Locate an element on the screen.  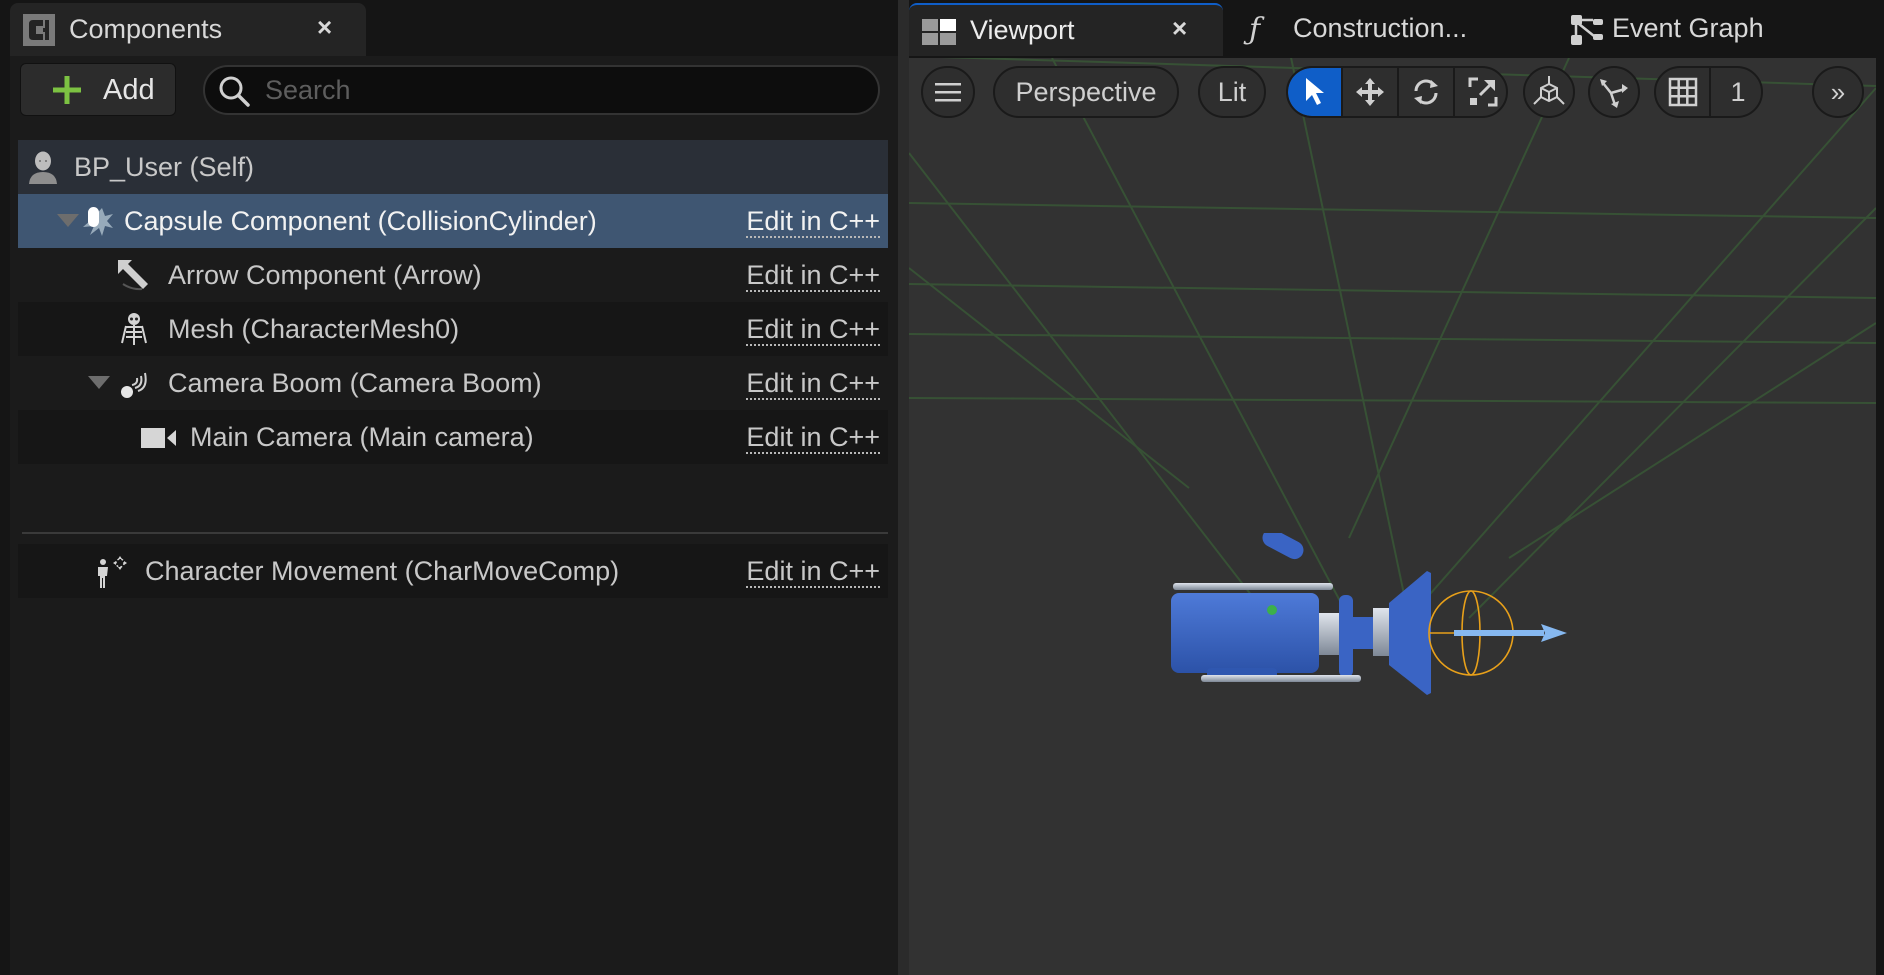
plus-icon is located at coordinates (67, 90).